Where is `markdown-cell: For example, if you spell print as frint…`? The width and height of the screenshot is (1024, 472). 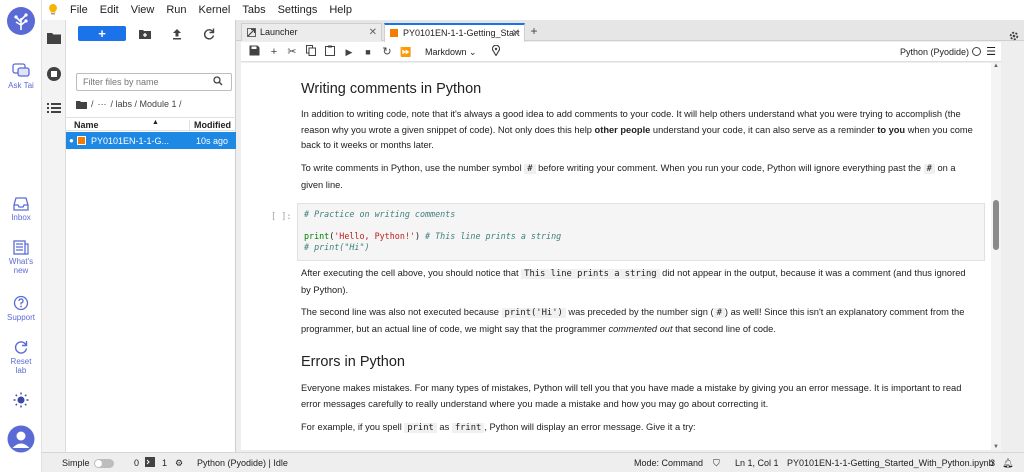
markdown-cell: For example, if you spell print as frint… is located at coordinates (637, 428).